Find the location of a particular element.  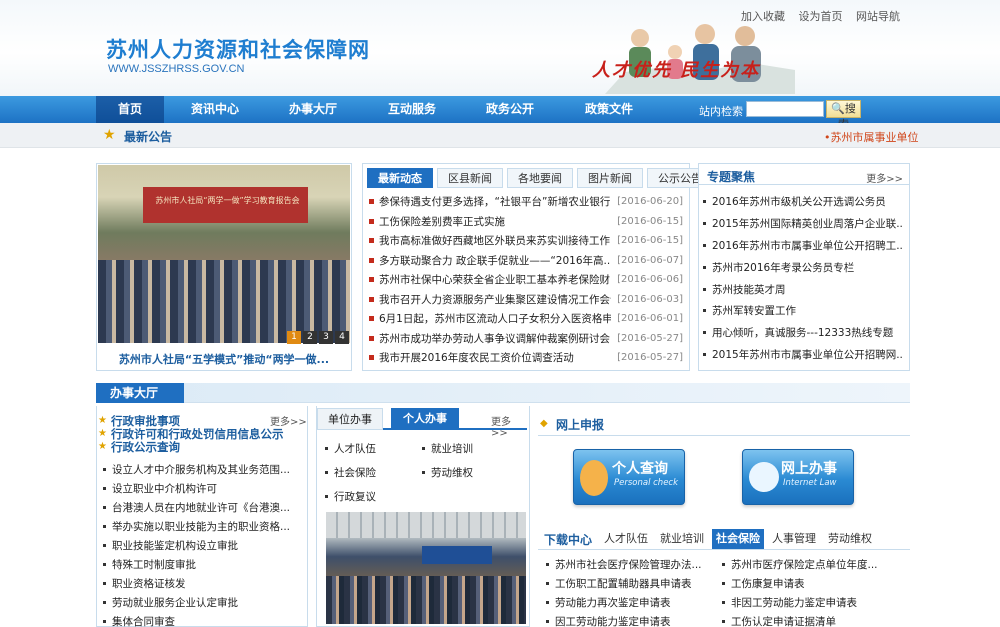

nav-item-service-hall: 办事大厅 is located at coordinates (313, 109).